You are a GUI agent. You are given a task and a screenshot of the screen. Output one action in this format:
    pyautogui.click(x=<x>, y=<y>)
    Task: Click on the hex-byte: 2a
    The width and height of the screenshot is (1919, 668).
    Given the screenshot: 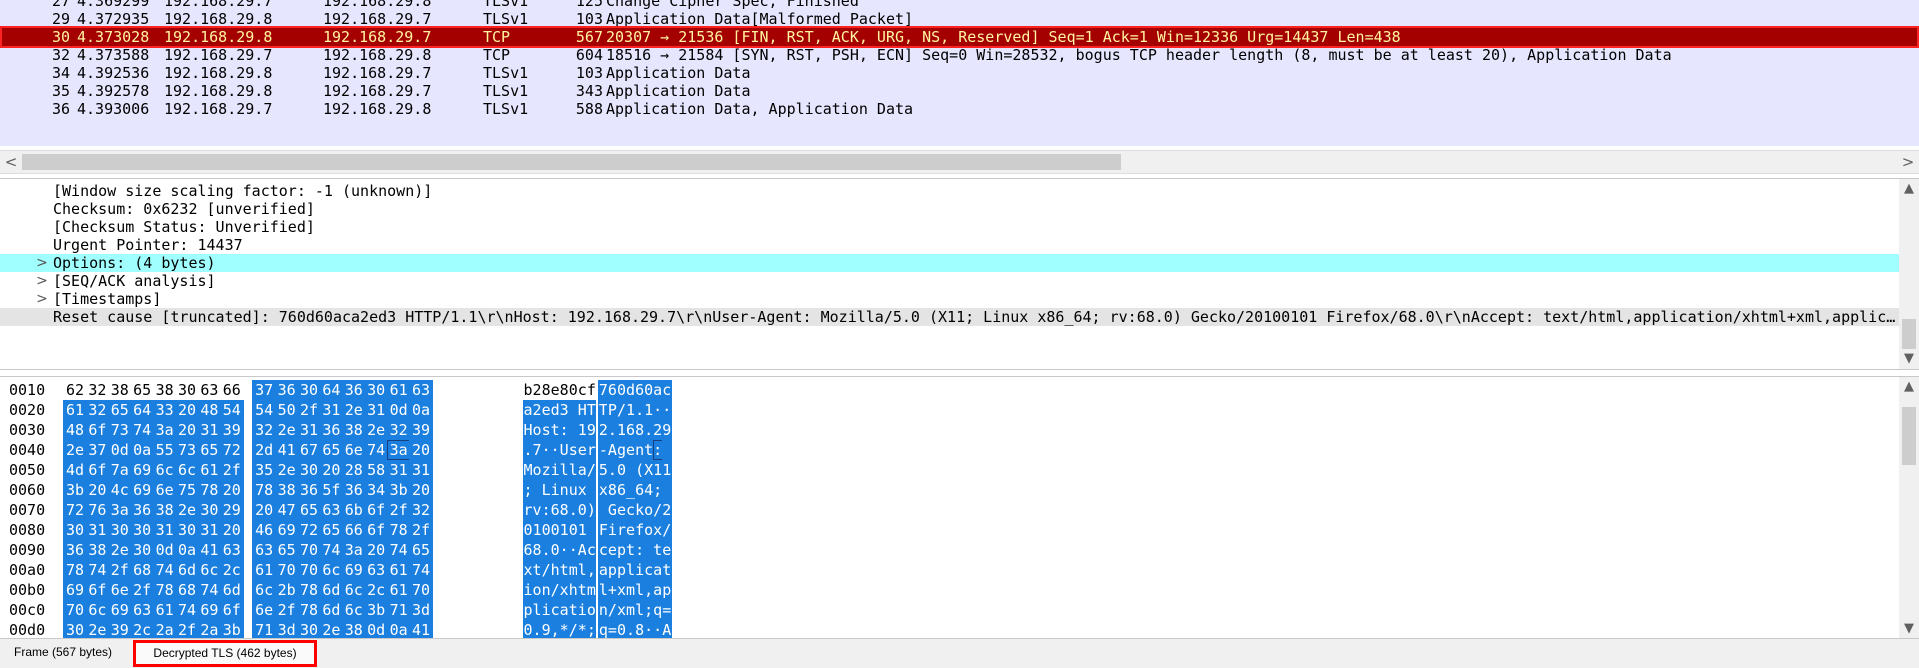 What is the action you would take?
    pyautogui.click(x=209, y=629)
    